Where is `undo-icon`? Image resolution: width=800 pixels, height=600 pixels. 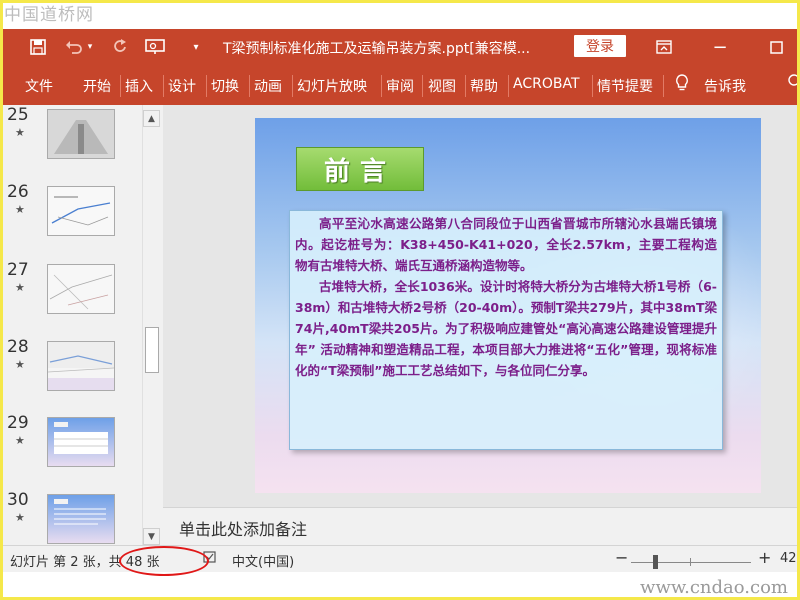
undo-icon is located at coordinates (74, 47).